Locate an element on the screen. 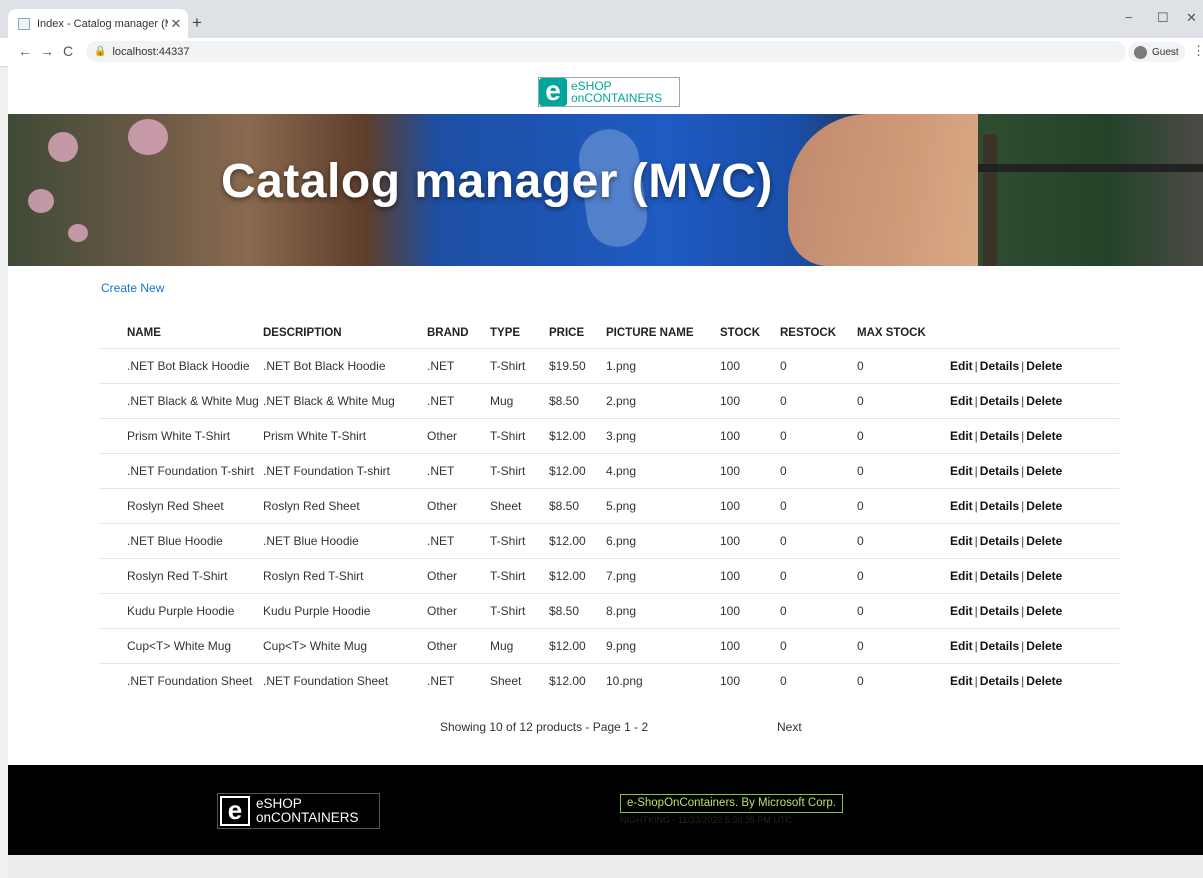 The height and width of the screenshot is (878, 1203). address-bar: 🔒 localhost:44337 is located at coordinates (606, 51).